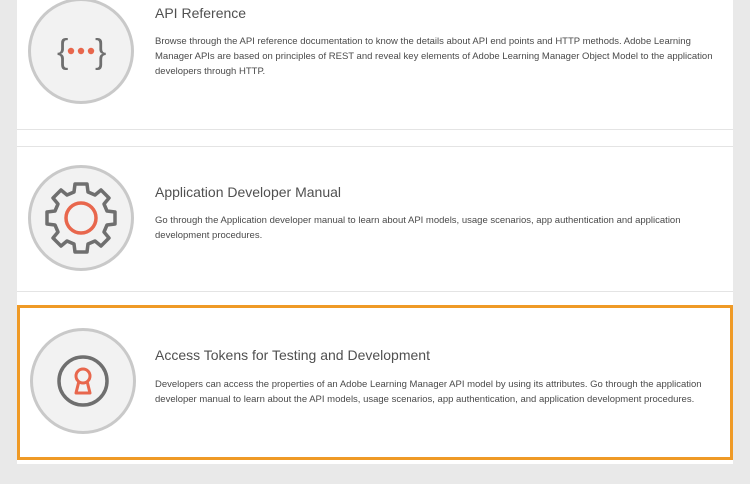 The height and width of the screenshot is (484, 750). I want to click on gear-icon, so click(81, 218).